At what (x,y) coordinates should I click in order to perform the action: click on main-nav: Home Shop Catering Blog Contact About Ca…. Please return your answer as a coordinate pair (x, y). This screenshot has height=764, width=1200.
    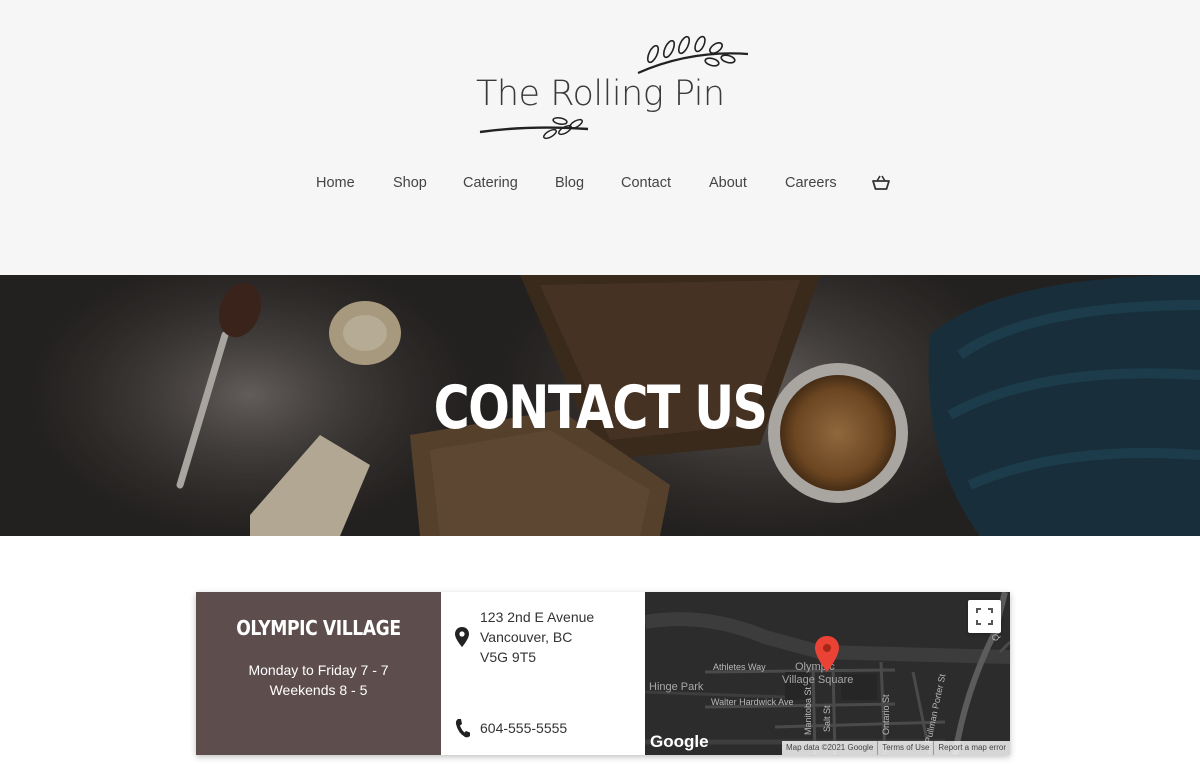
    Looking at the image, I should click on (600, 186).